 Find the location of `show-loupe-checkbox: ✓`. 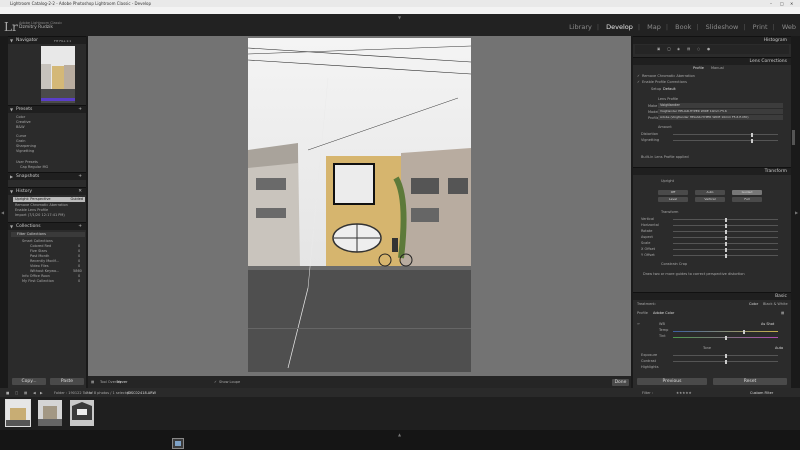

show-loupe-checkbox: ✓ is located at coordinates (215, 382).